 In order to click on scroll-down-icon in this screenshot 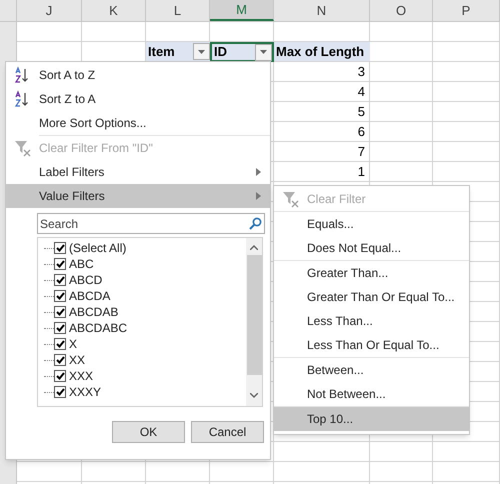, I will do `click(254, 395)`.